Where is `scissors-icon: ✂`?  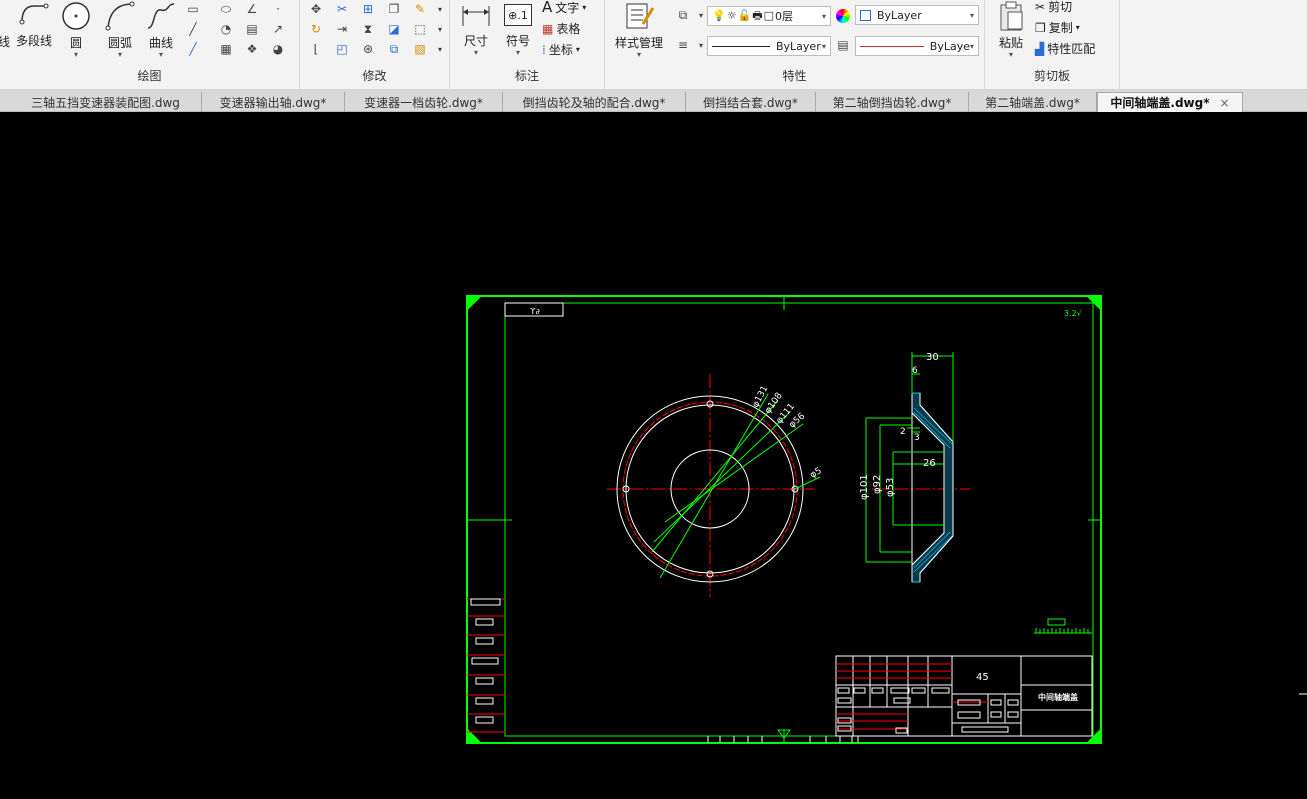 scissors-icon: ✂ is located at coordinates (1040, 7).